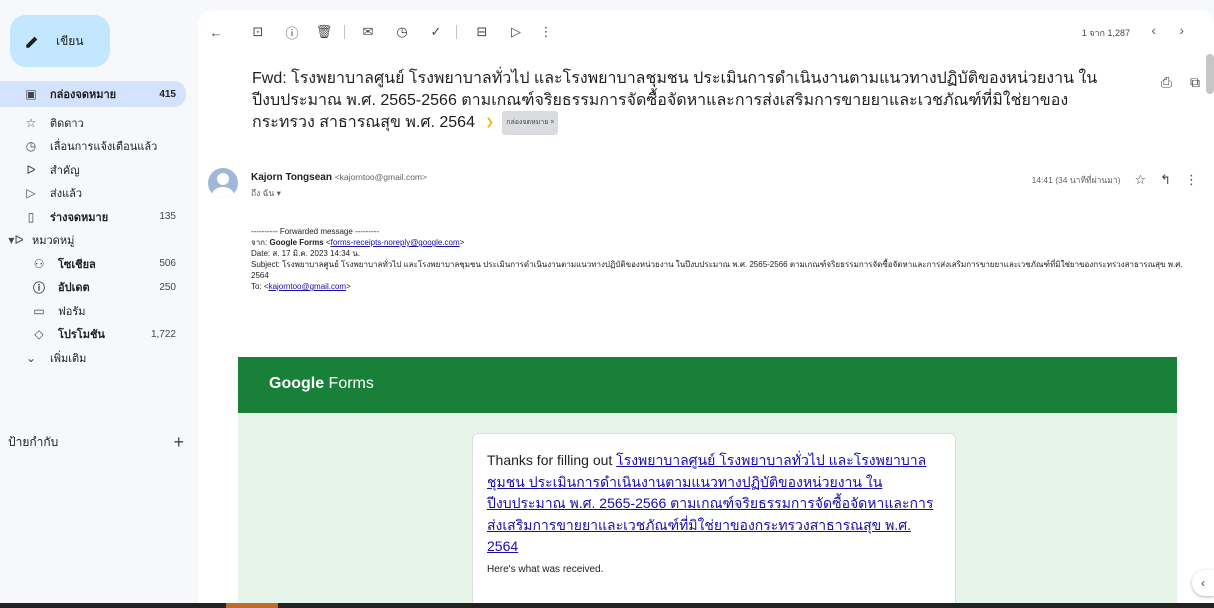 The height and width of the screenshot is (608, 1214). I want to click on avatar, so click(223, 183).